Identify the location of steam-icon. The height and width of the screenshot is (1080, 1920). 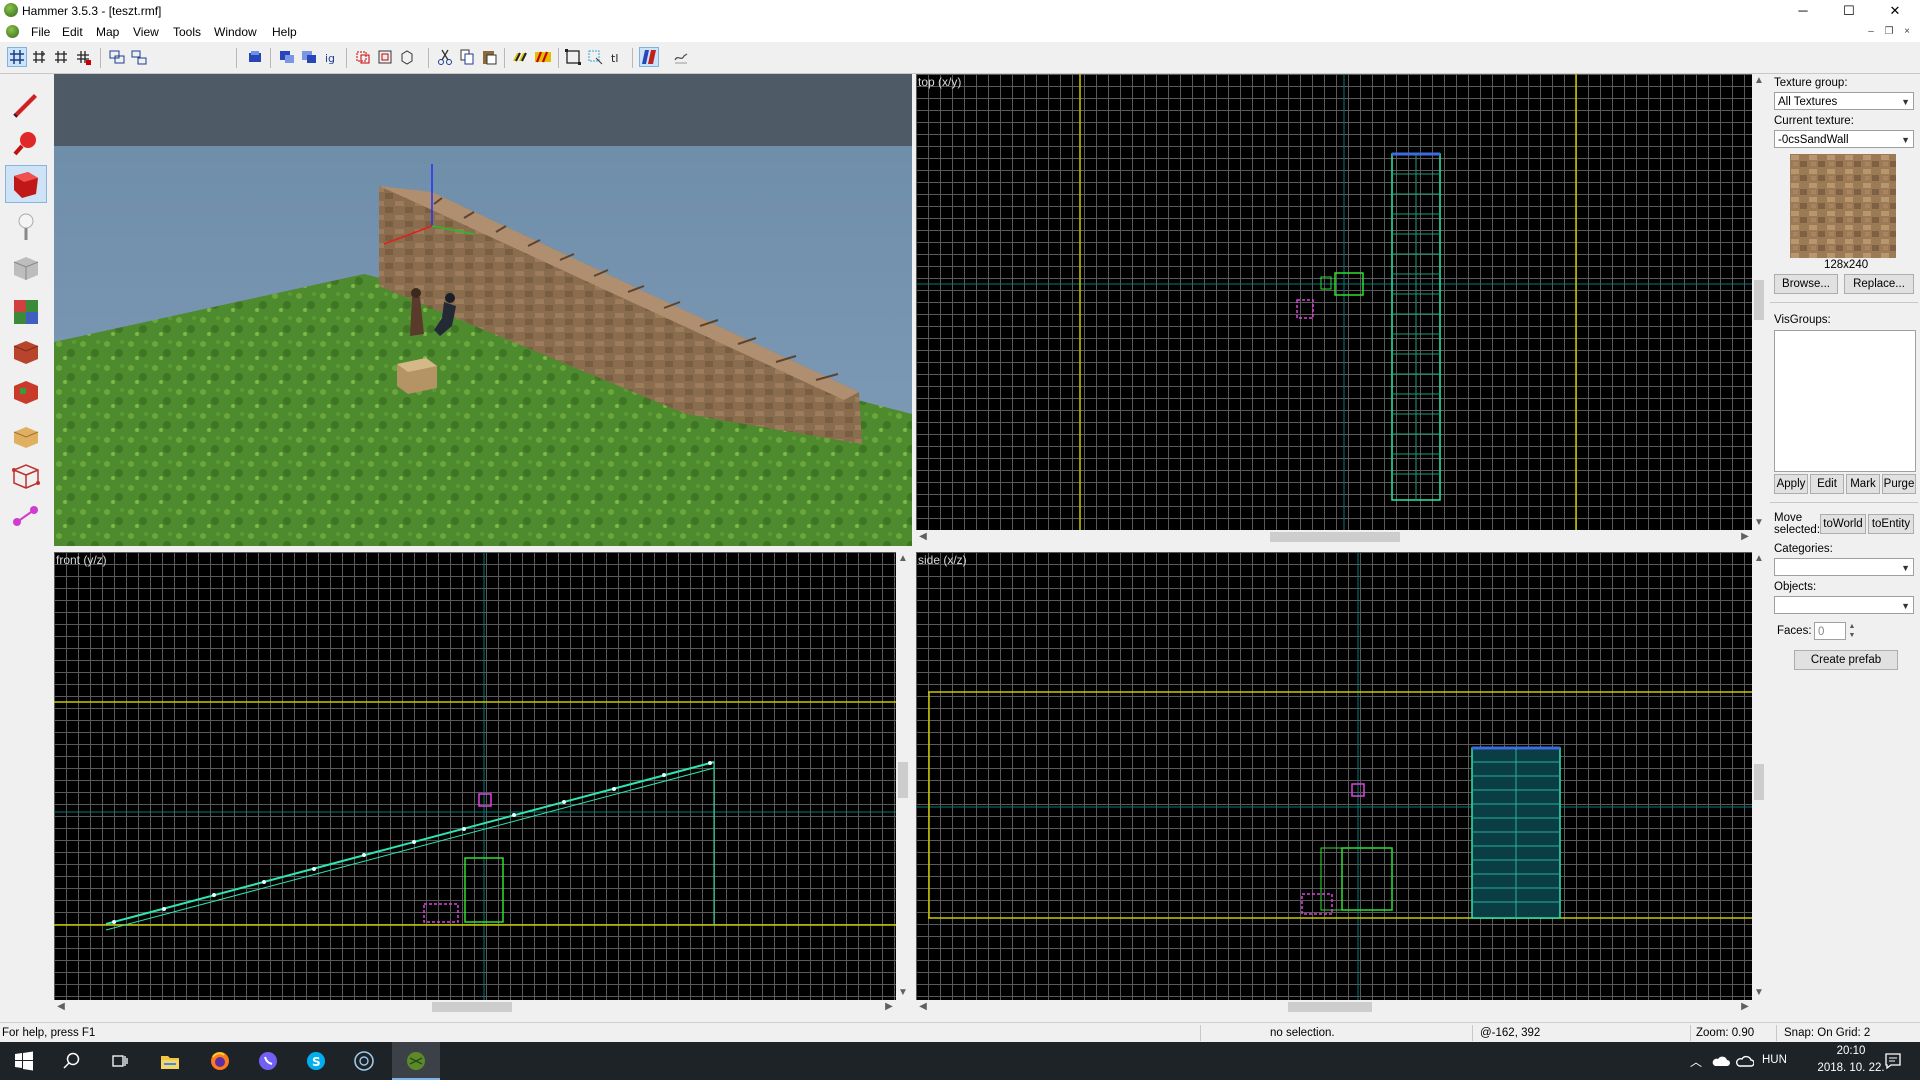
(364, 1061).